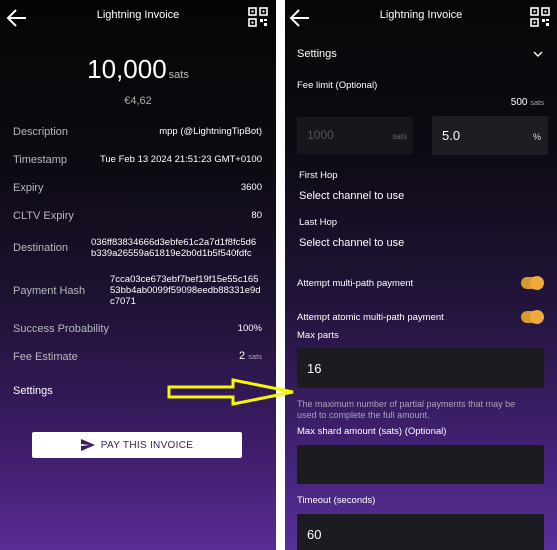 The height and width of the screenshot is (550, 557). What do you see at coordinates (370, 317) in the screenshot?
I see `amp-label: Attempt atomic multi-path payment` at bounding box center [370, 317].